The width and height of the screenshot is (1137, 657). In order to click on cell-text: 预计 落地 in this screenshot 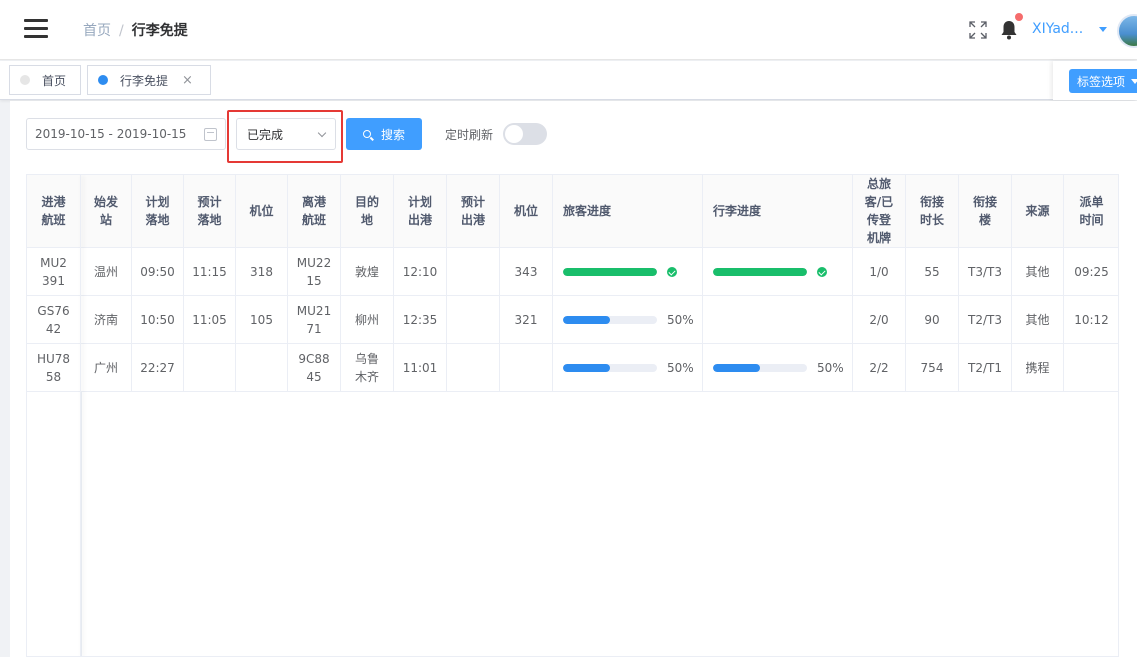, I will do `click(209, 211)`.